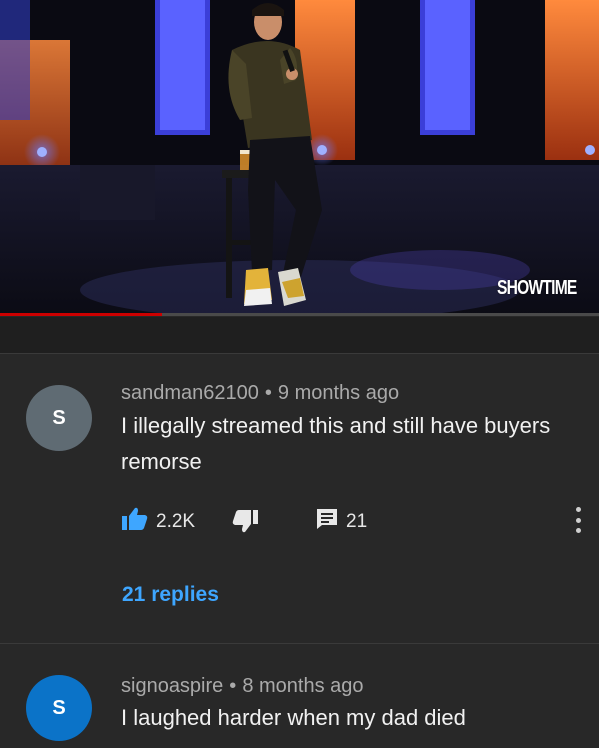 The height and width of the screenshot is (748, 599). I want to click on like-count: 2.2K, so click(176, 521).